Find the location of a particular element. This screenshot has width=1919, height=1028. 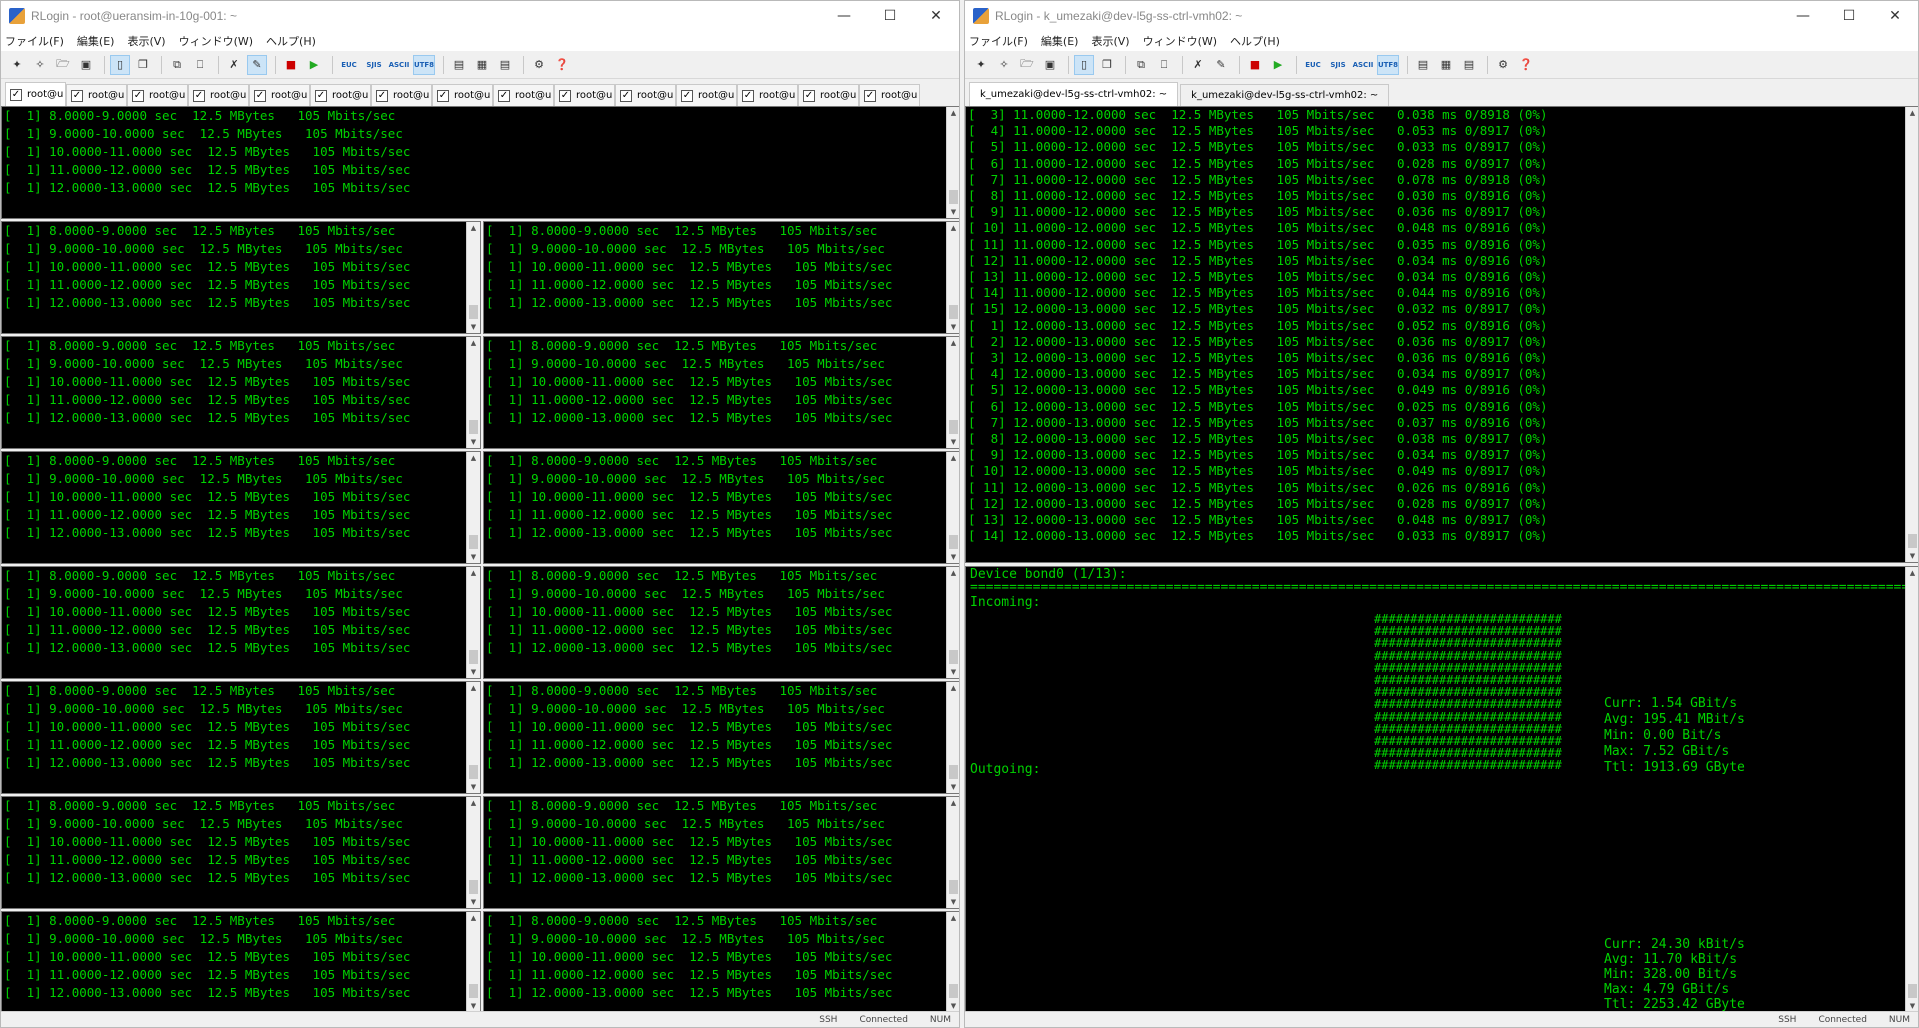

menu-help: ヘルプ(H) is located at coordinates (291, 41).